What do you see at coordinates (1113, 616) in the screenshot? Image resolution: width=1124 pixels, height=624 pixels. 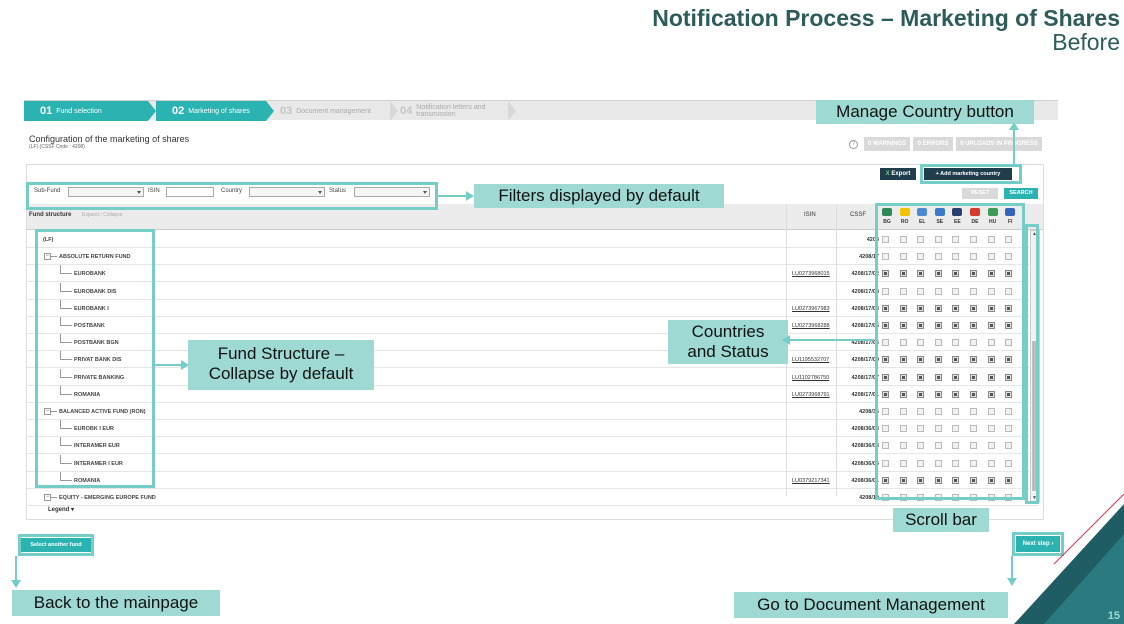 I see `page-number: 15` at bounding box center [1113, 616].